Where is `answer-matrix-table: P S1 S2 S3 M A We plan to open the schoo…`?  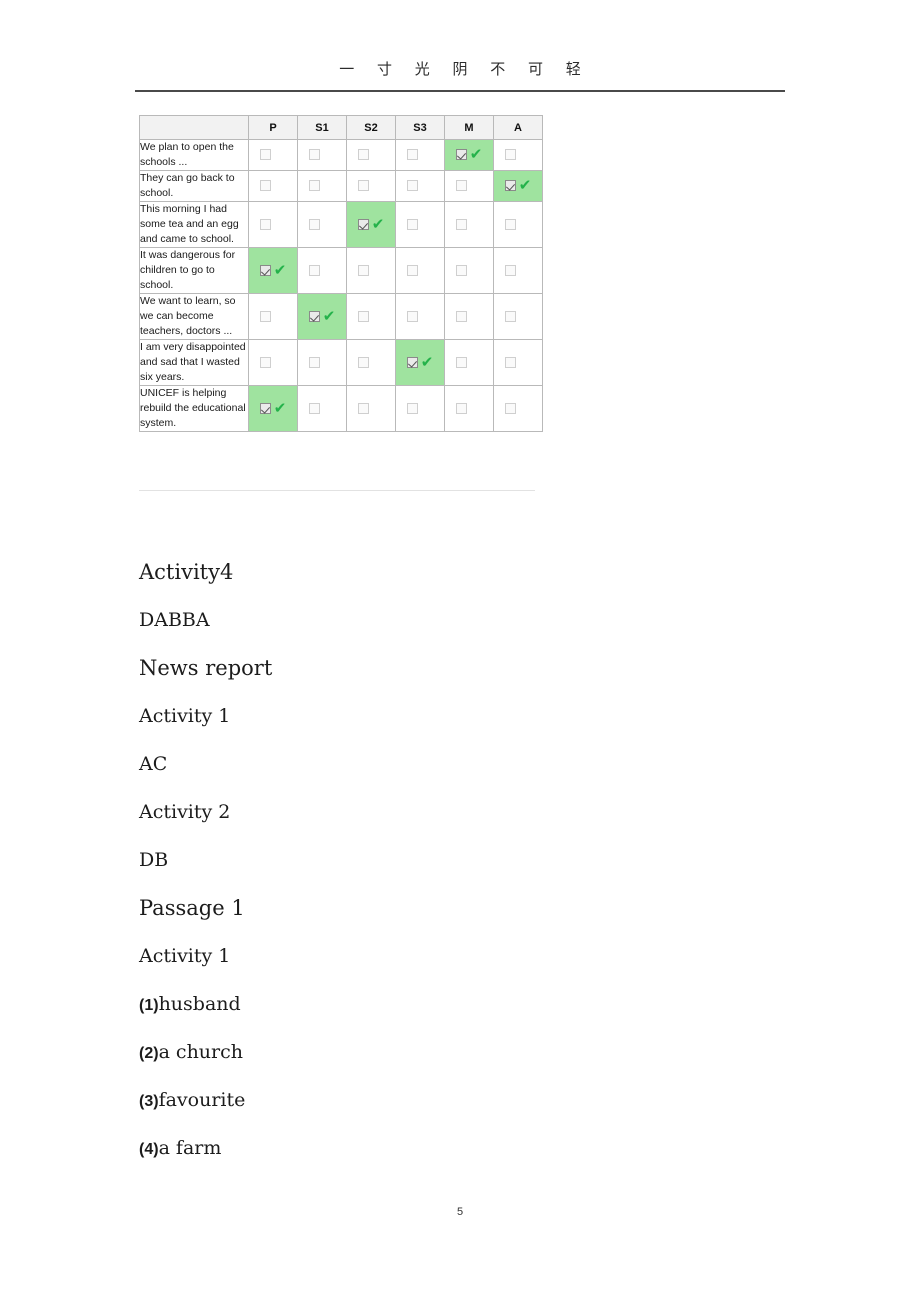
answer-matrix-table: P S1 S2 S3 M A We plan to open the schoo… is located at coordinates (341, 273).